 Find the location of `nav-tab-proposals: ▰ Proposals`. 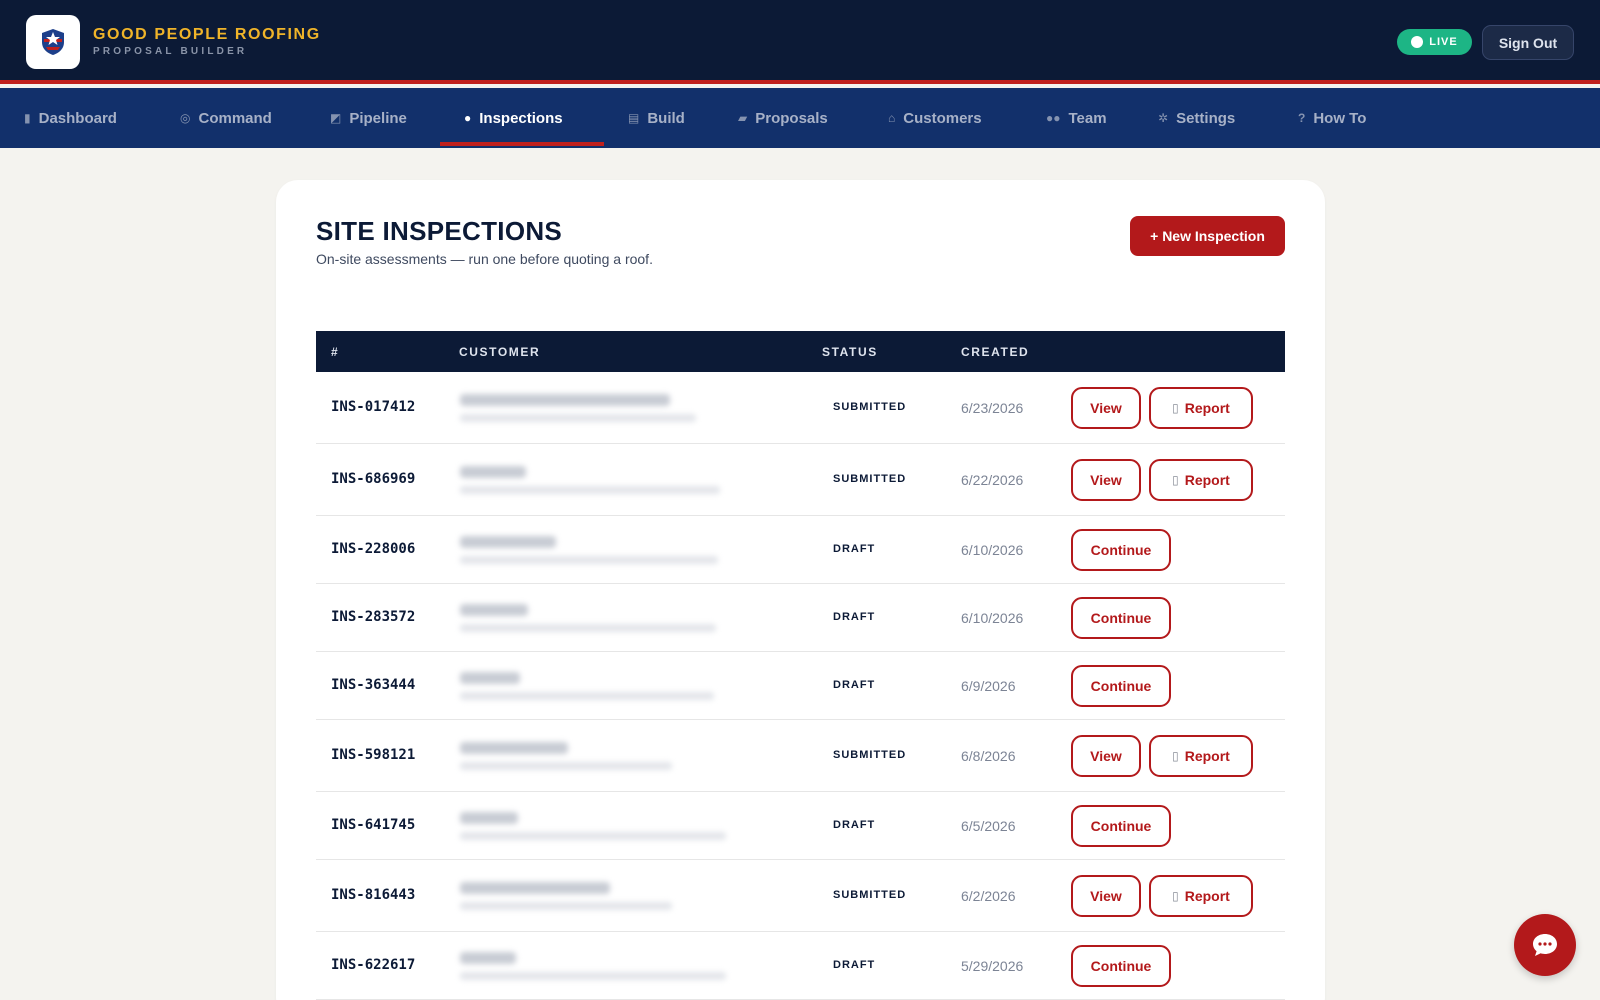

nav-tab-proposals: ▰ Proposals is located at coordinates (783, 118).